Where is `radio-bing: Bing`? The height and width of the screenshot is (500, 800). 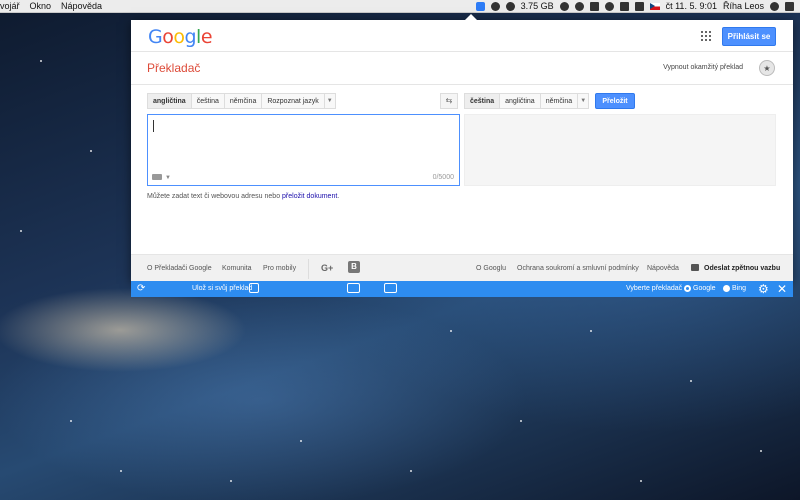
radio-bing: Bing is located at coordinates (734, 289).